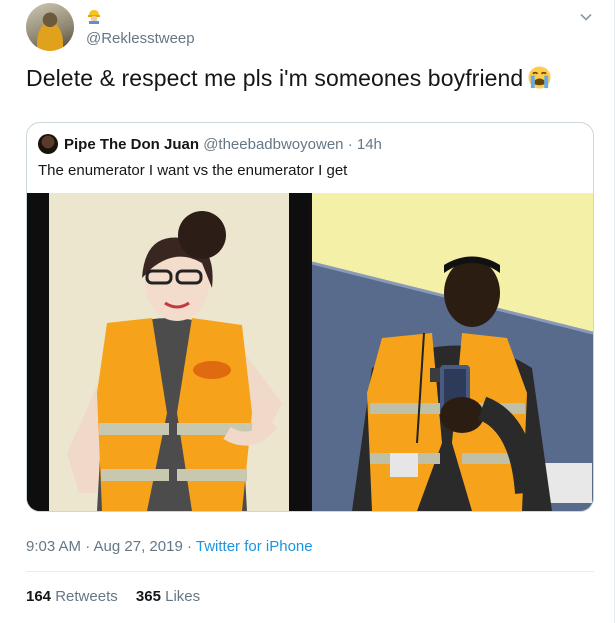 The image size is (615, 623). Describe the element at coordinates (94, 17) in the screenshot. I see `construction-worker-icon` at that location.